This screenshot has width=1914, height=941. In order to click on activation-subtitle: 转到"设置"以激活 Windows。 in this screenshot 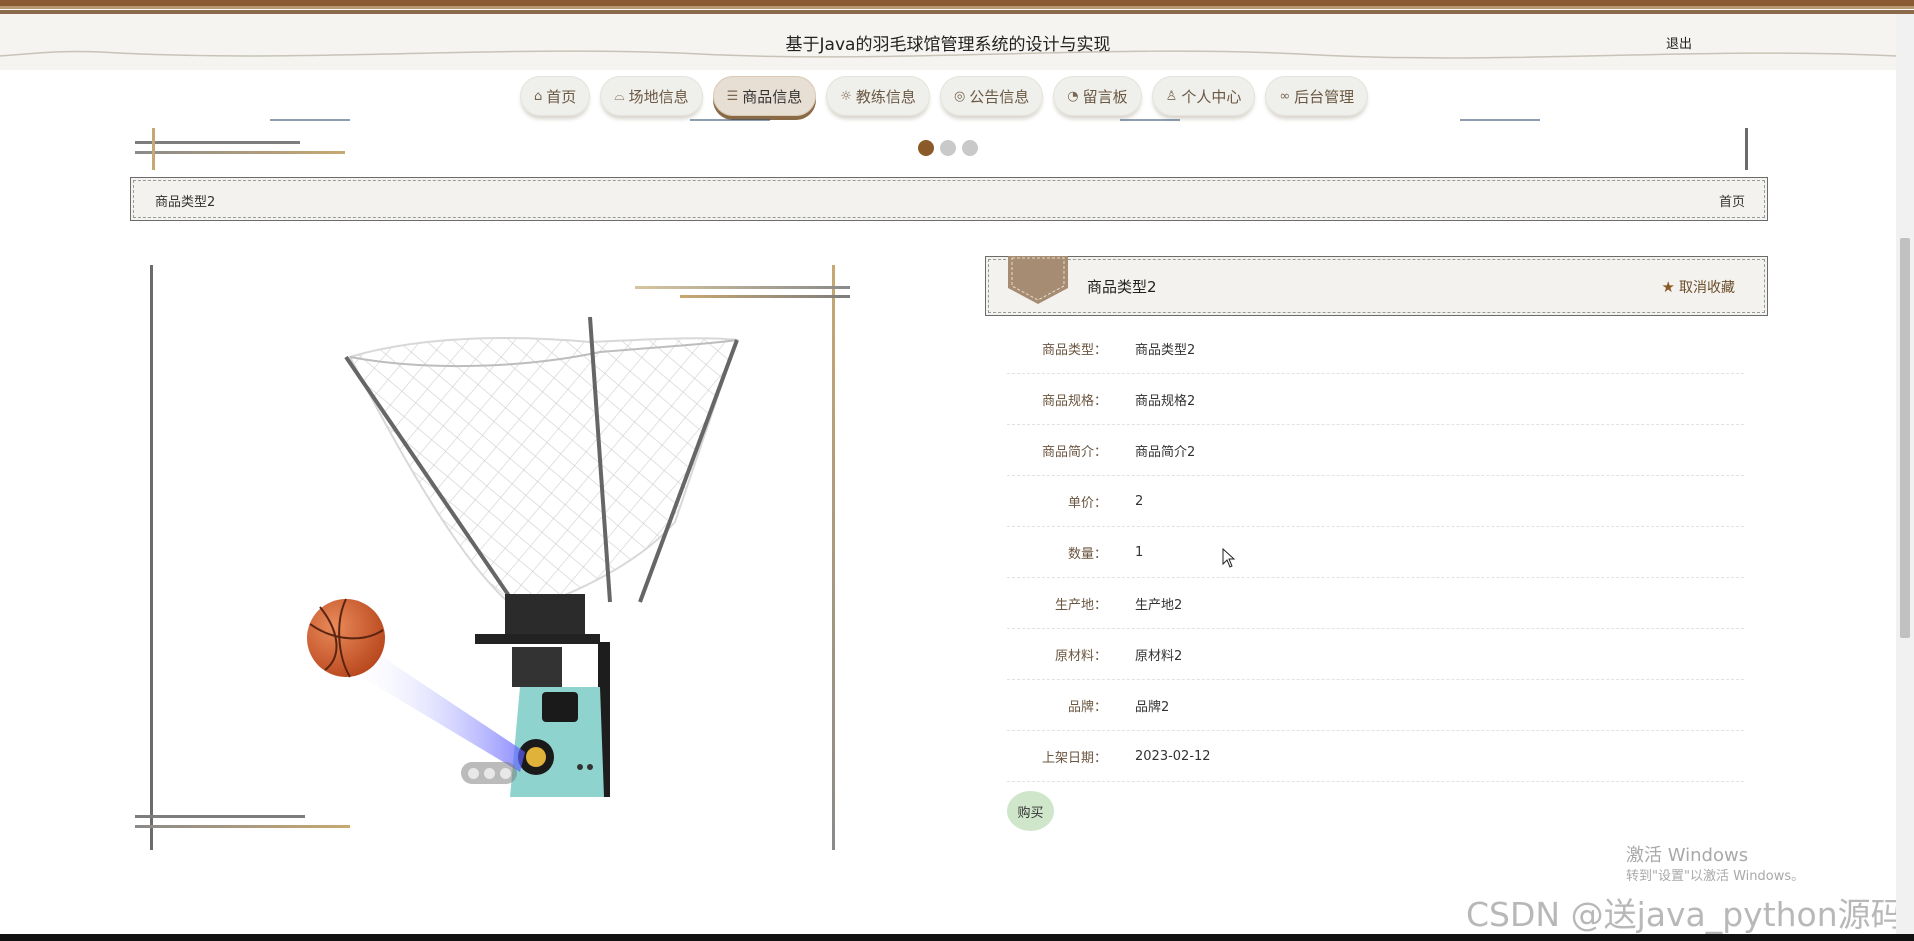, I will do `click(1715, 876)`.